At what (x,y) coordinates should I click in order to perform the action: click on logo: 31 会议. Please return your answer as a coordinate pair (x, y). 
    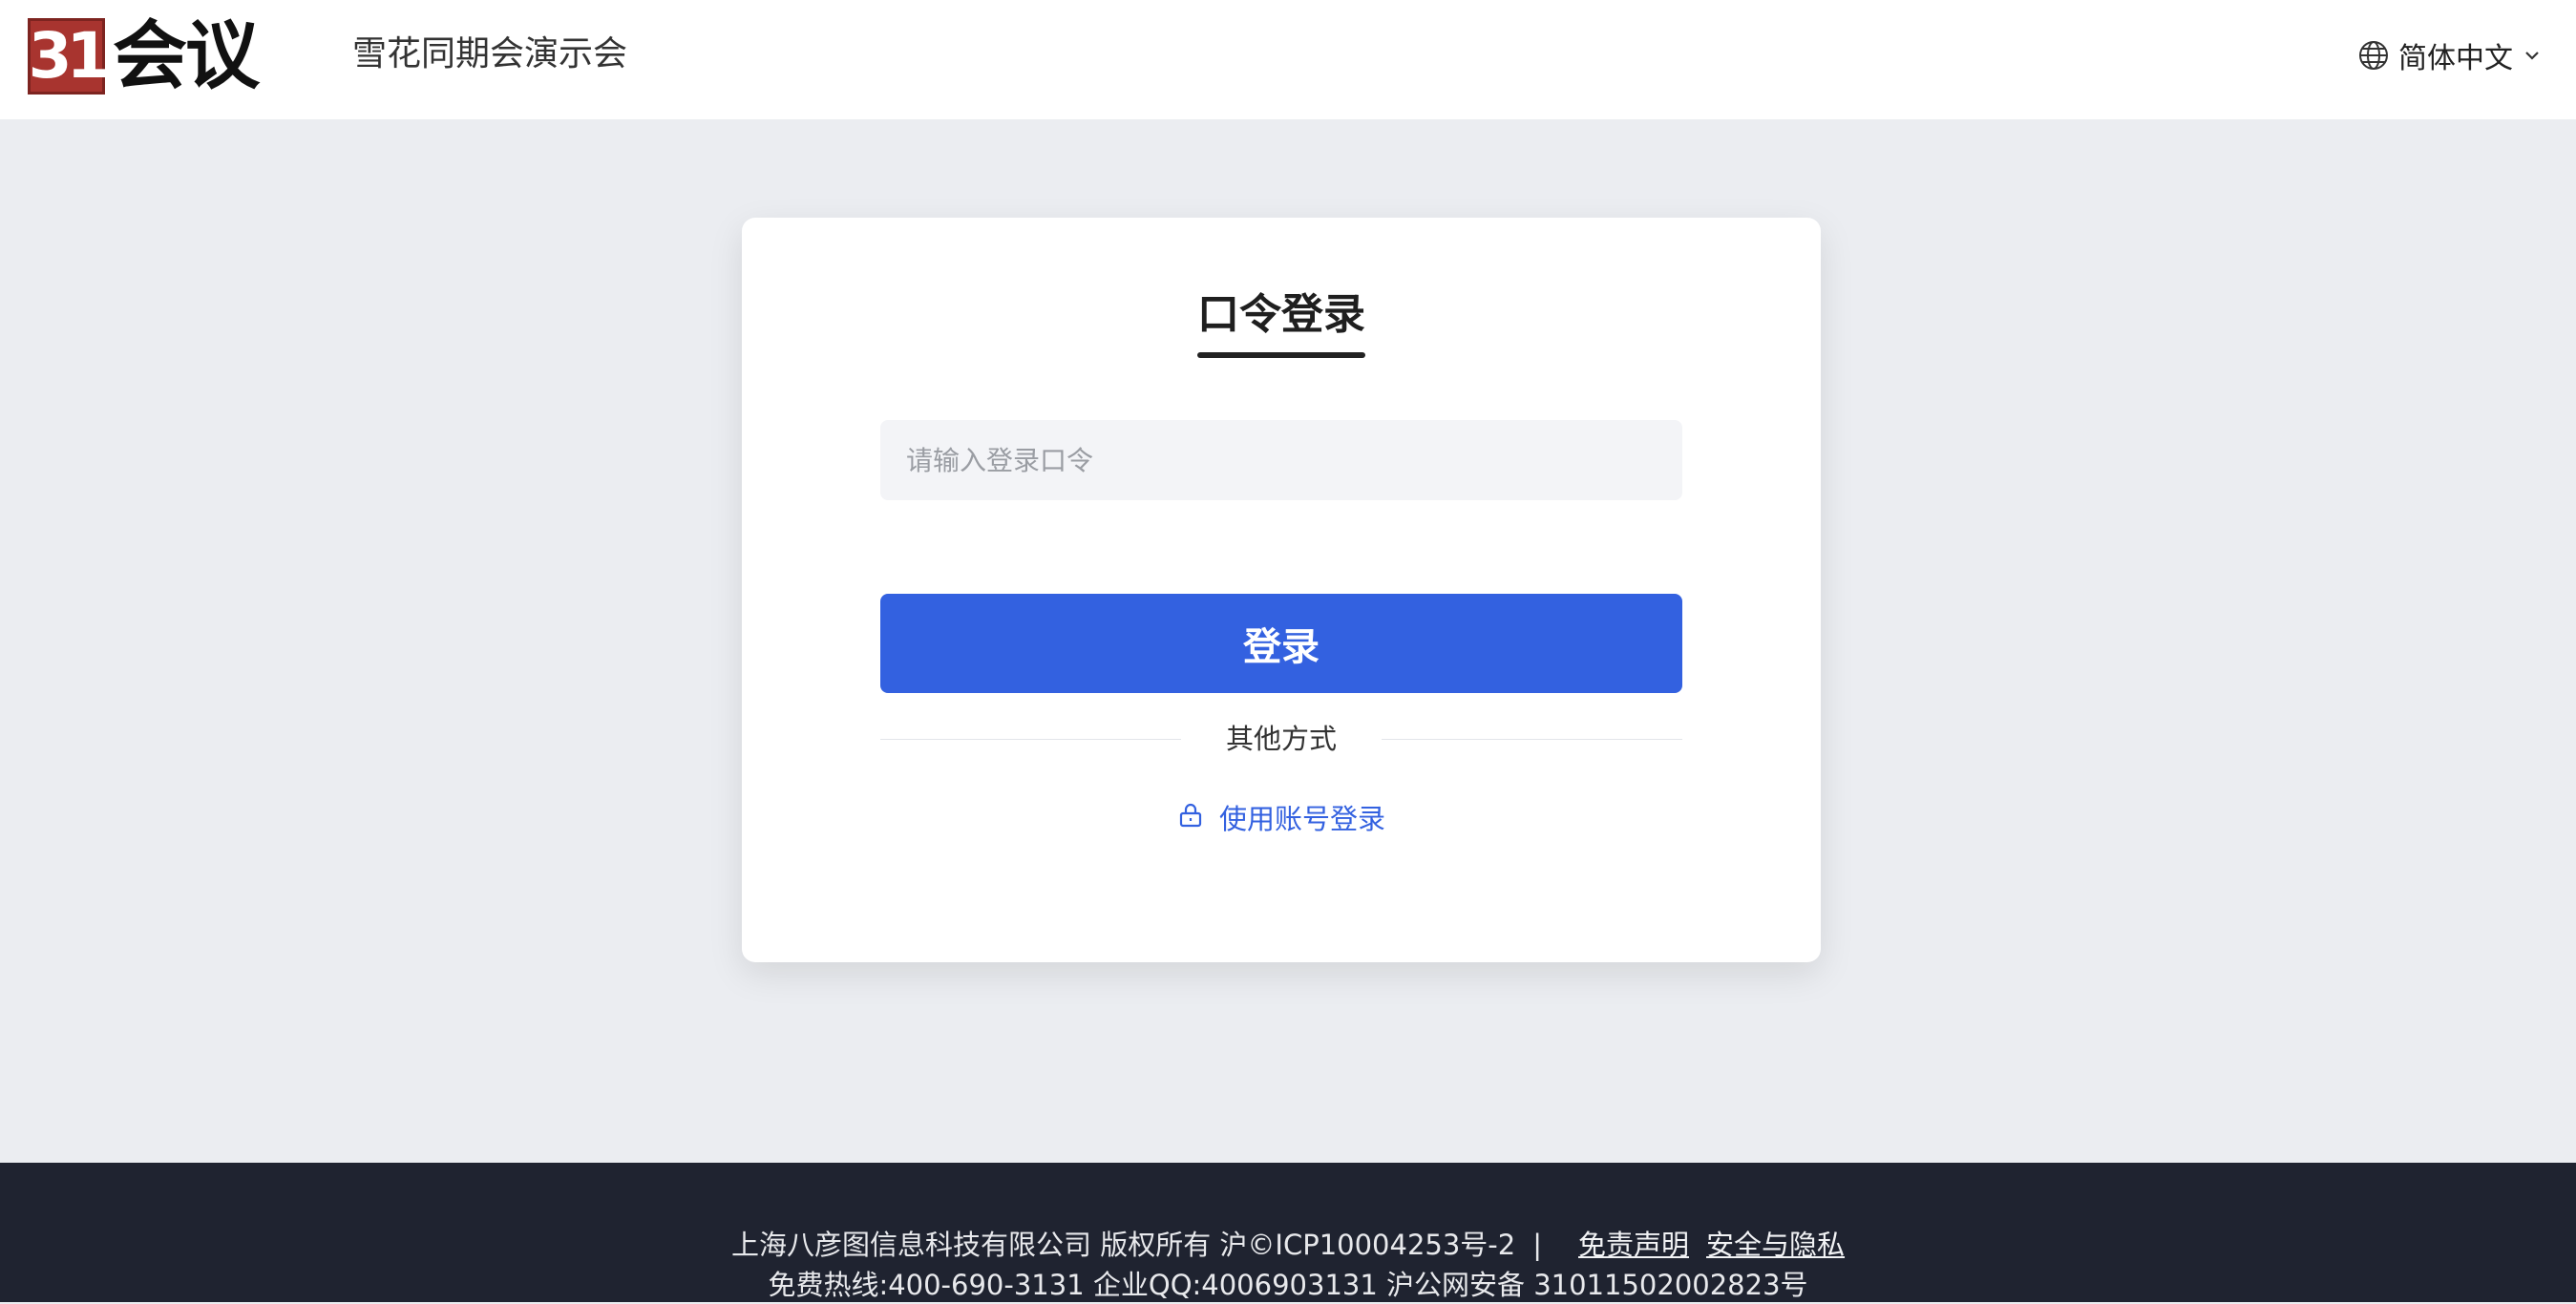
    Looking at the image, I should click on (160, 57).